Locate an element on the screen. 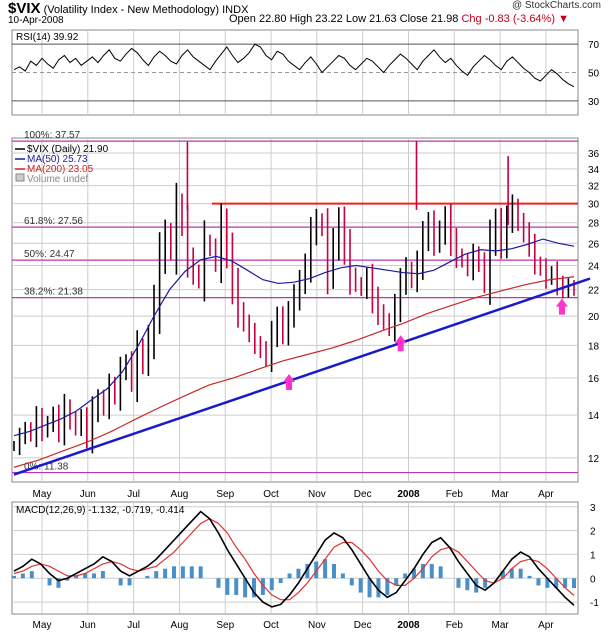  price-tick-label: 12 is located at coordinates (594, 459).